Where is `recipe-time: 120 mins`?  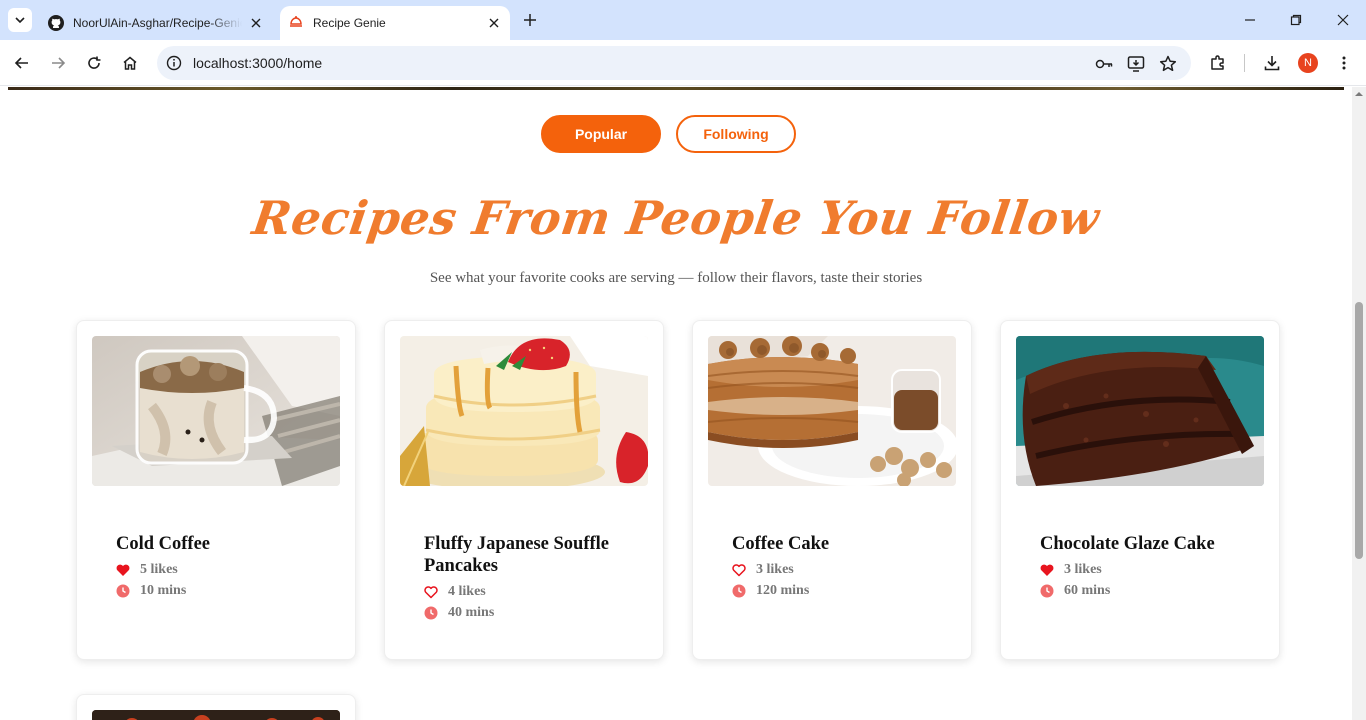
recipe-time: 120 mins is located at coordinates (842, 591).